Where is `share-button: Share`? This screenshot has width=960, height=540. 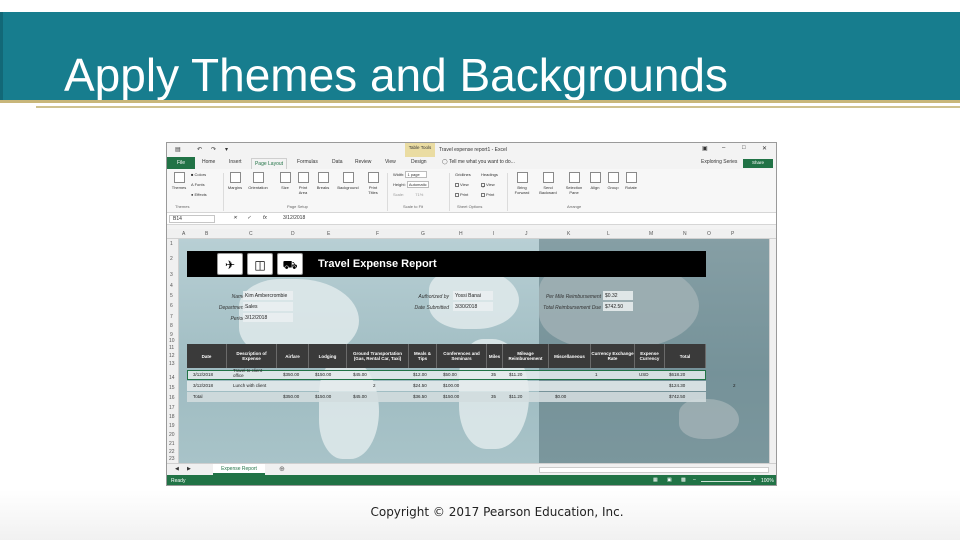
share-button: Share is located at coordinates (758, 163).